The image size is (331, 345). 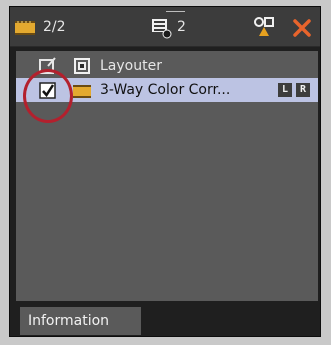 What do you see at coordinates (162, 30) in the screenshot?
I see `filter-stack-icon` at bounding box center [162, 30].